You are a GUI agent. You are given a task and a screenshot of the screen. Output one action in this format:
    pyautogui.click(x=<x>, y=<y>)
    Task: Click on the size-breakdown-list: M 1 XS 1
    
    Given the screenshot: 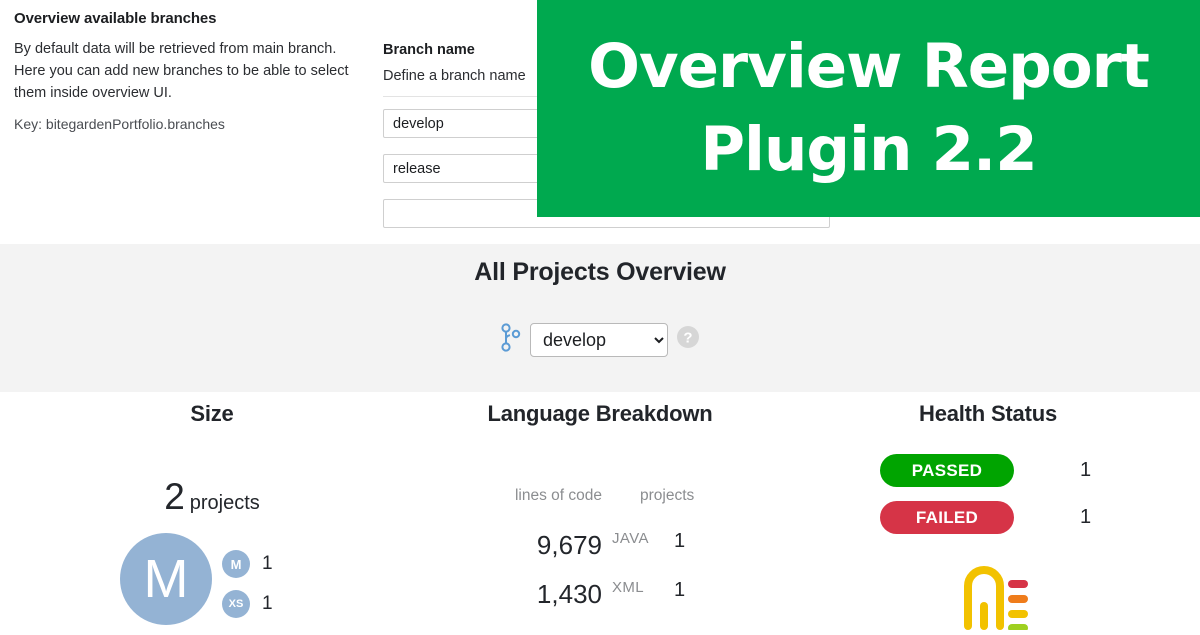 What is the action you would take?
    pyautogui.click(x=247, y=584)
    